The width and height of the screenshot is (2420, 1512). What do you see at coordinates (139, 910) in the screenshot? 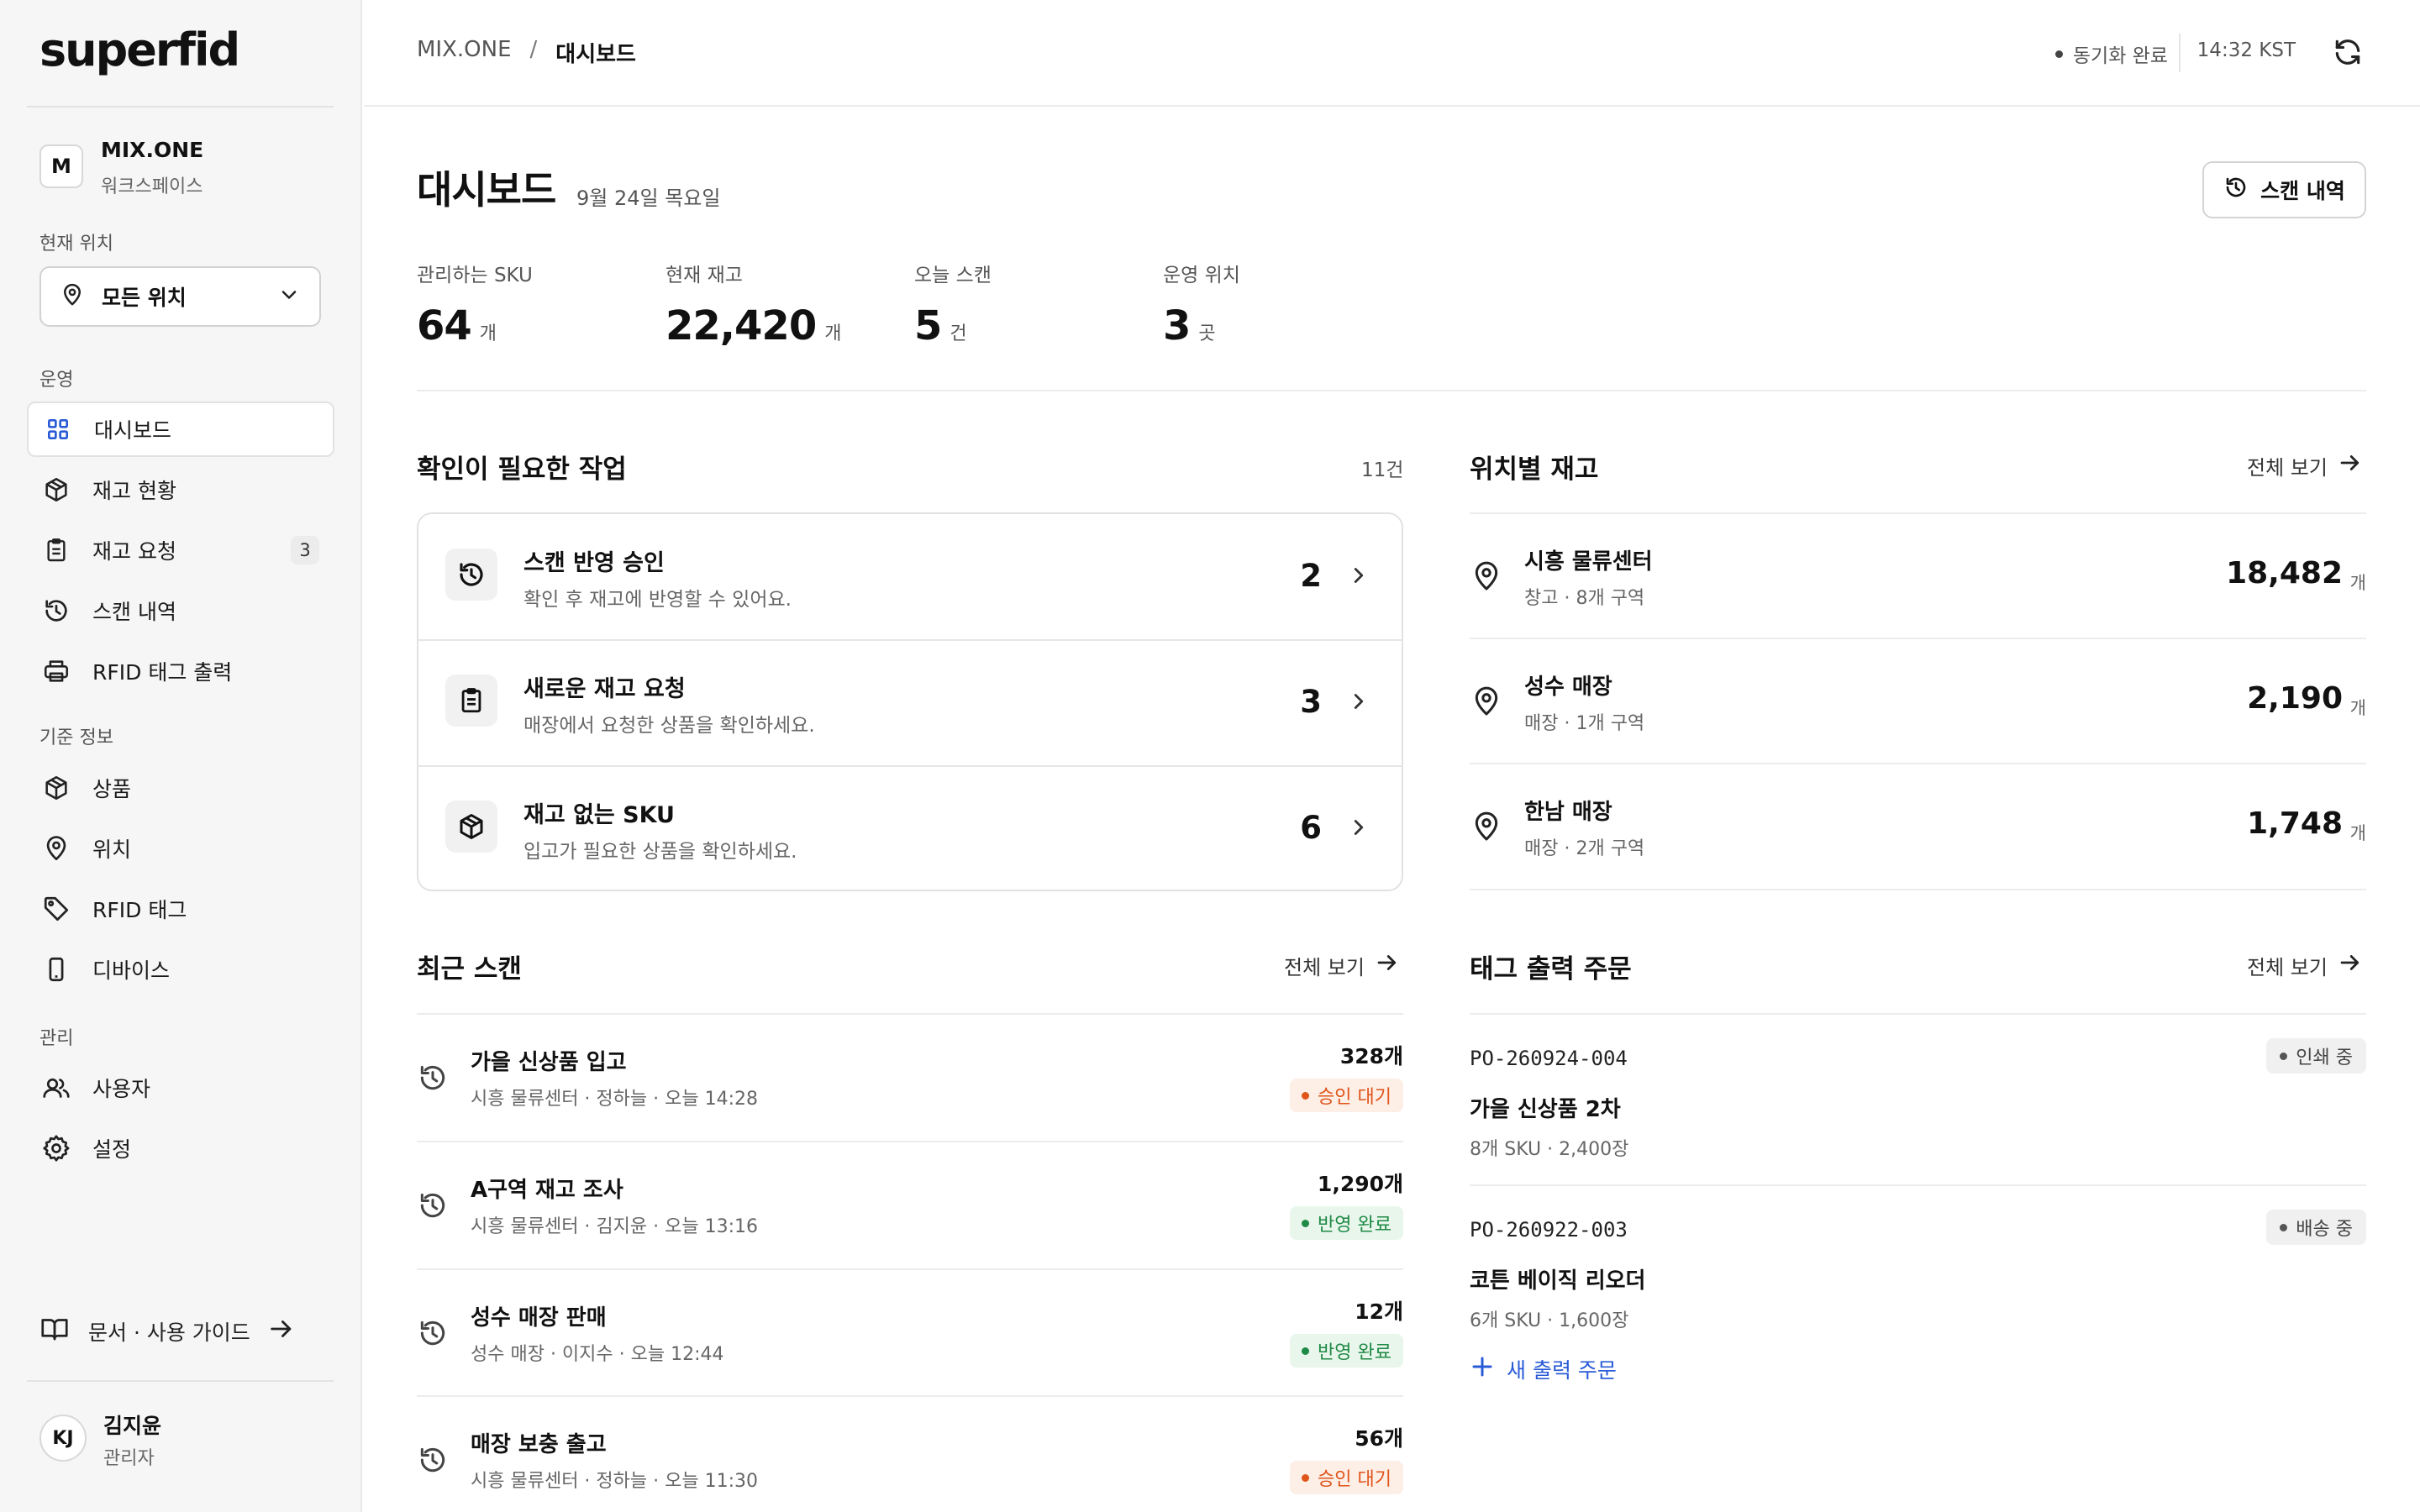
I see `sidebar-item-label: RFID 태그` at bounding box center [139, 910].